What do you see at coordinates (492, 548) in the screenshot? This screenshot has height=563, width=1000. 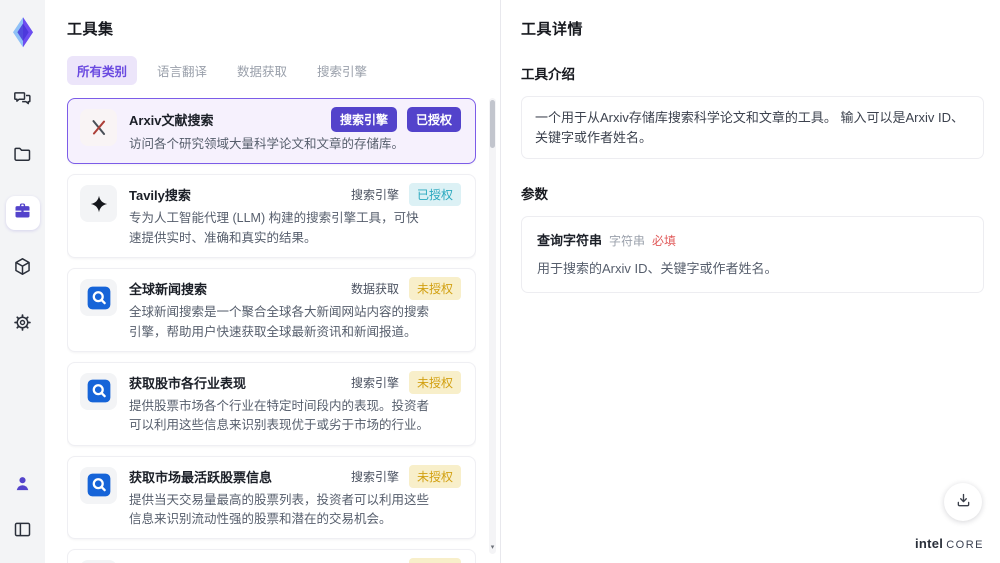 I see `scrollbar-down-arrow-icon: ▾` at bounding box center [492, 548].